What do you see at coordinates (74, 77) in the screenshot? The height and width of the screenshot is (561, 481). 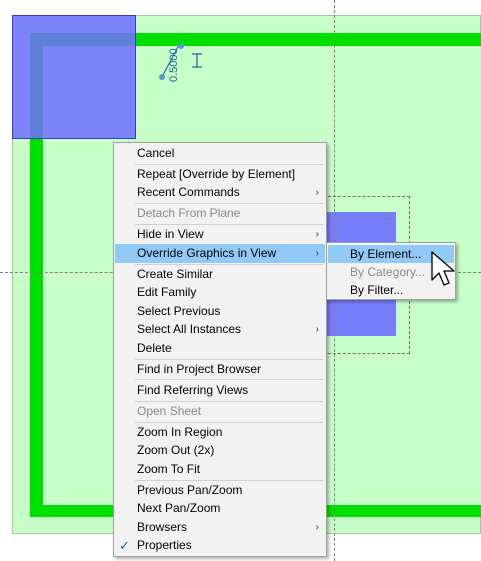 I see `selected-element-large` at bounding box center [74, 77].